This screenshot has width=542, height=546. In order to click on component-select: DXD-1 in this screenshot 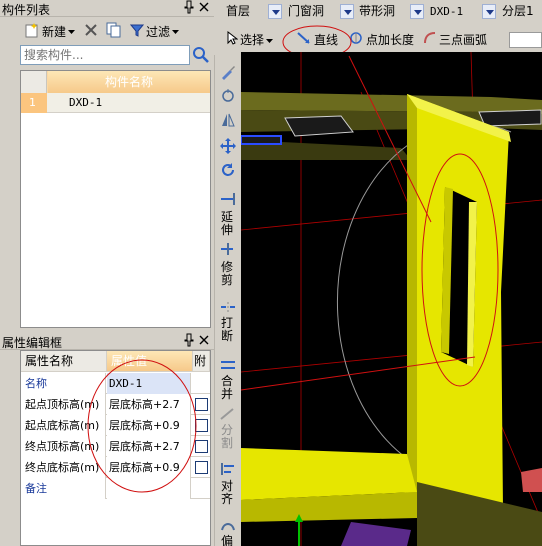, I will do `click(446, 11)`.